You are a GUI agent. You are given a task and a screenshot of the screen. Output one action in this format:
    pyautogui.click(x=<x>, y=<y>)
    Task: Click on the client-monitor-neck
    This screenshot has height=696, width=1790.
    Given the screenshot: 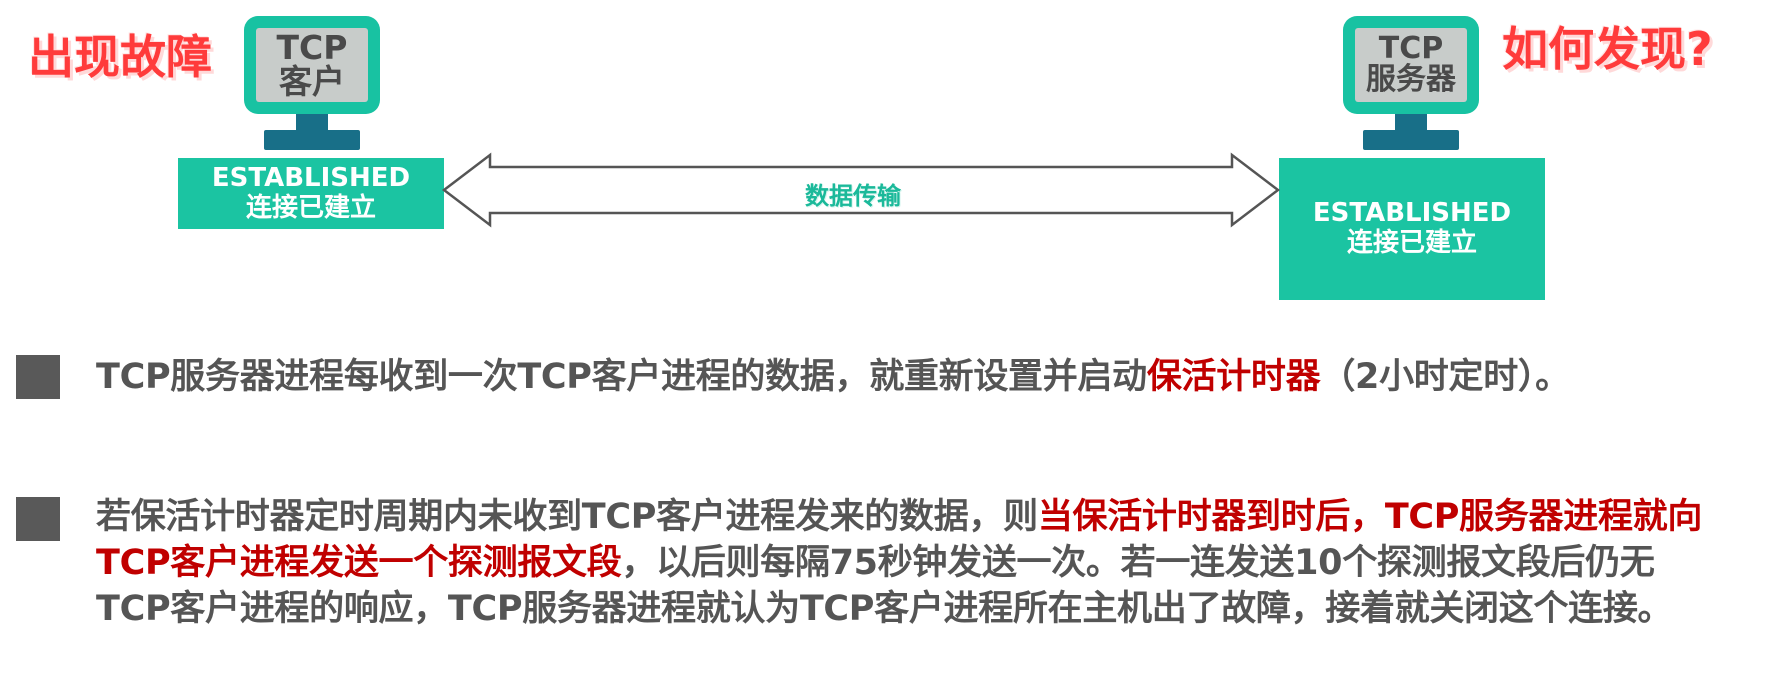 What is the action you would take?
    pyautogui.click(x=312, y=122)
    